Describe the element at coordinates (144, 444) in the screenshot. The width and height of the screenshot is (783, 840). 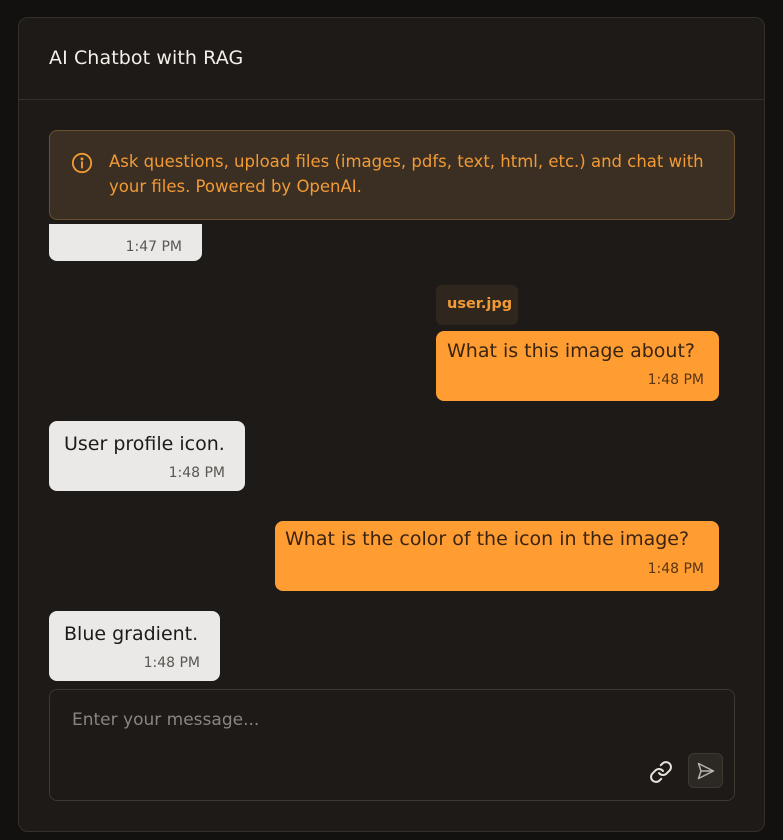
I see `message-text: User profile icon.` at that location.